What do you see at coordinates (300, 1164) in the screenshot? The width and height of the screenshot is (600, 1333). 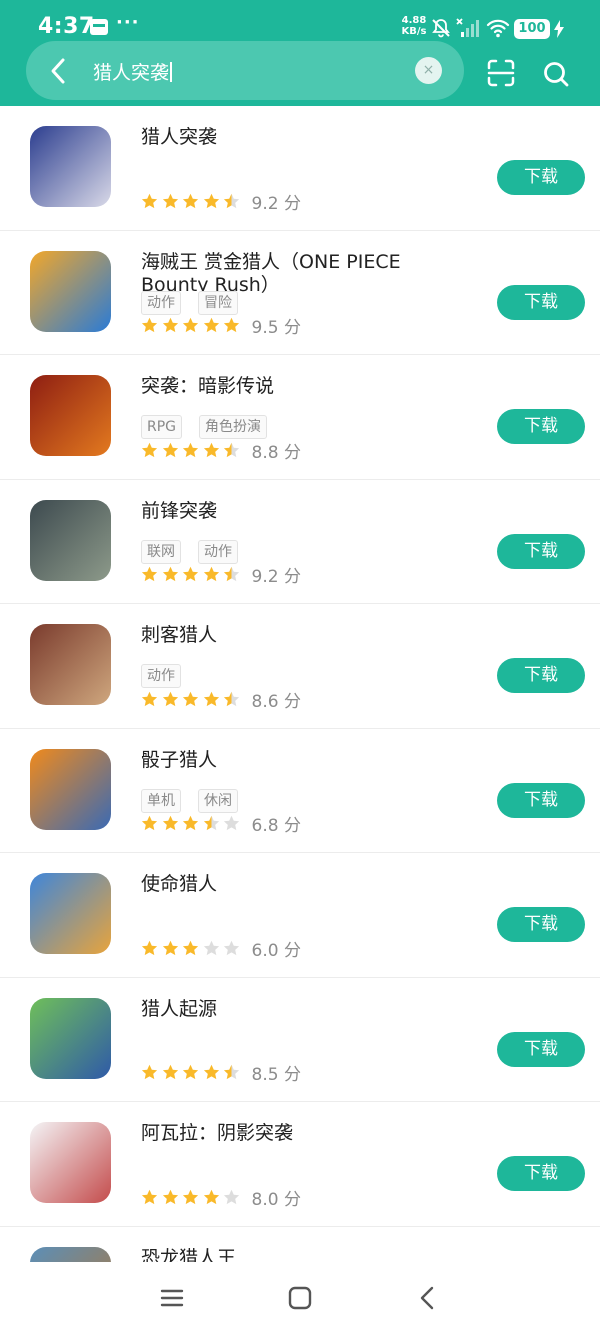 I see `app-list-item: 阿瓦拉：阴影突袭 8.0 分 下载` at bounding box center [300, 1164].